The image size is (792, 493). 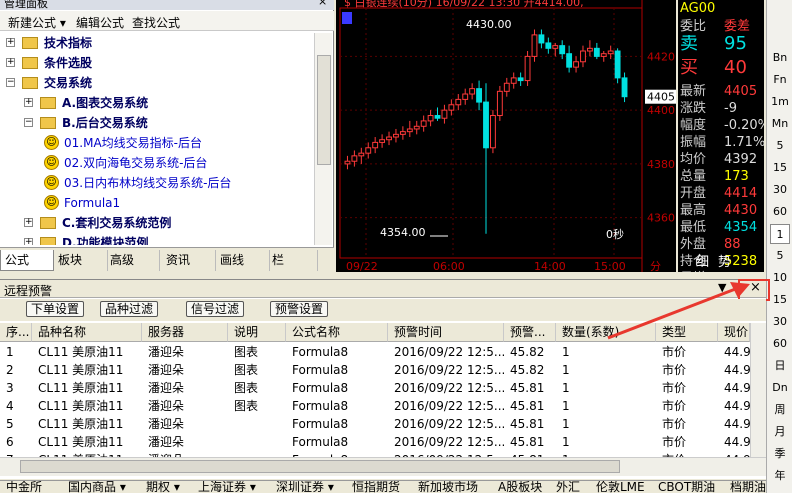 What do you see at coordinates (24, 487) in the screenshot?
I see `market-tab: 中金所` at bounding box center [24, 487].